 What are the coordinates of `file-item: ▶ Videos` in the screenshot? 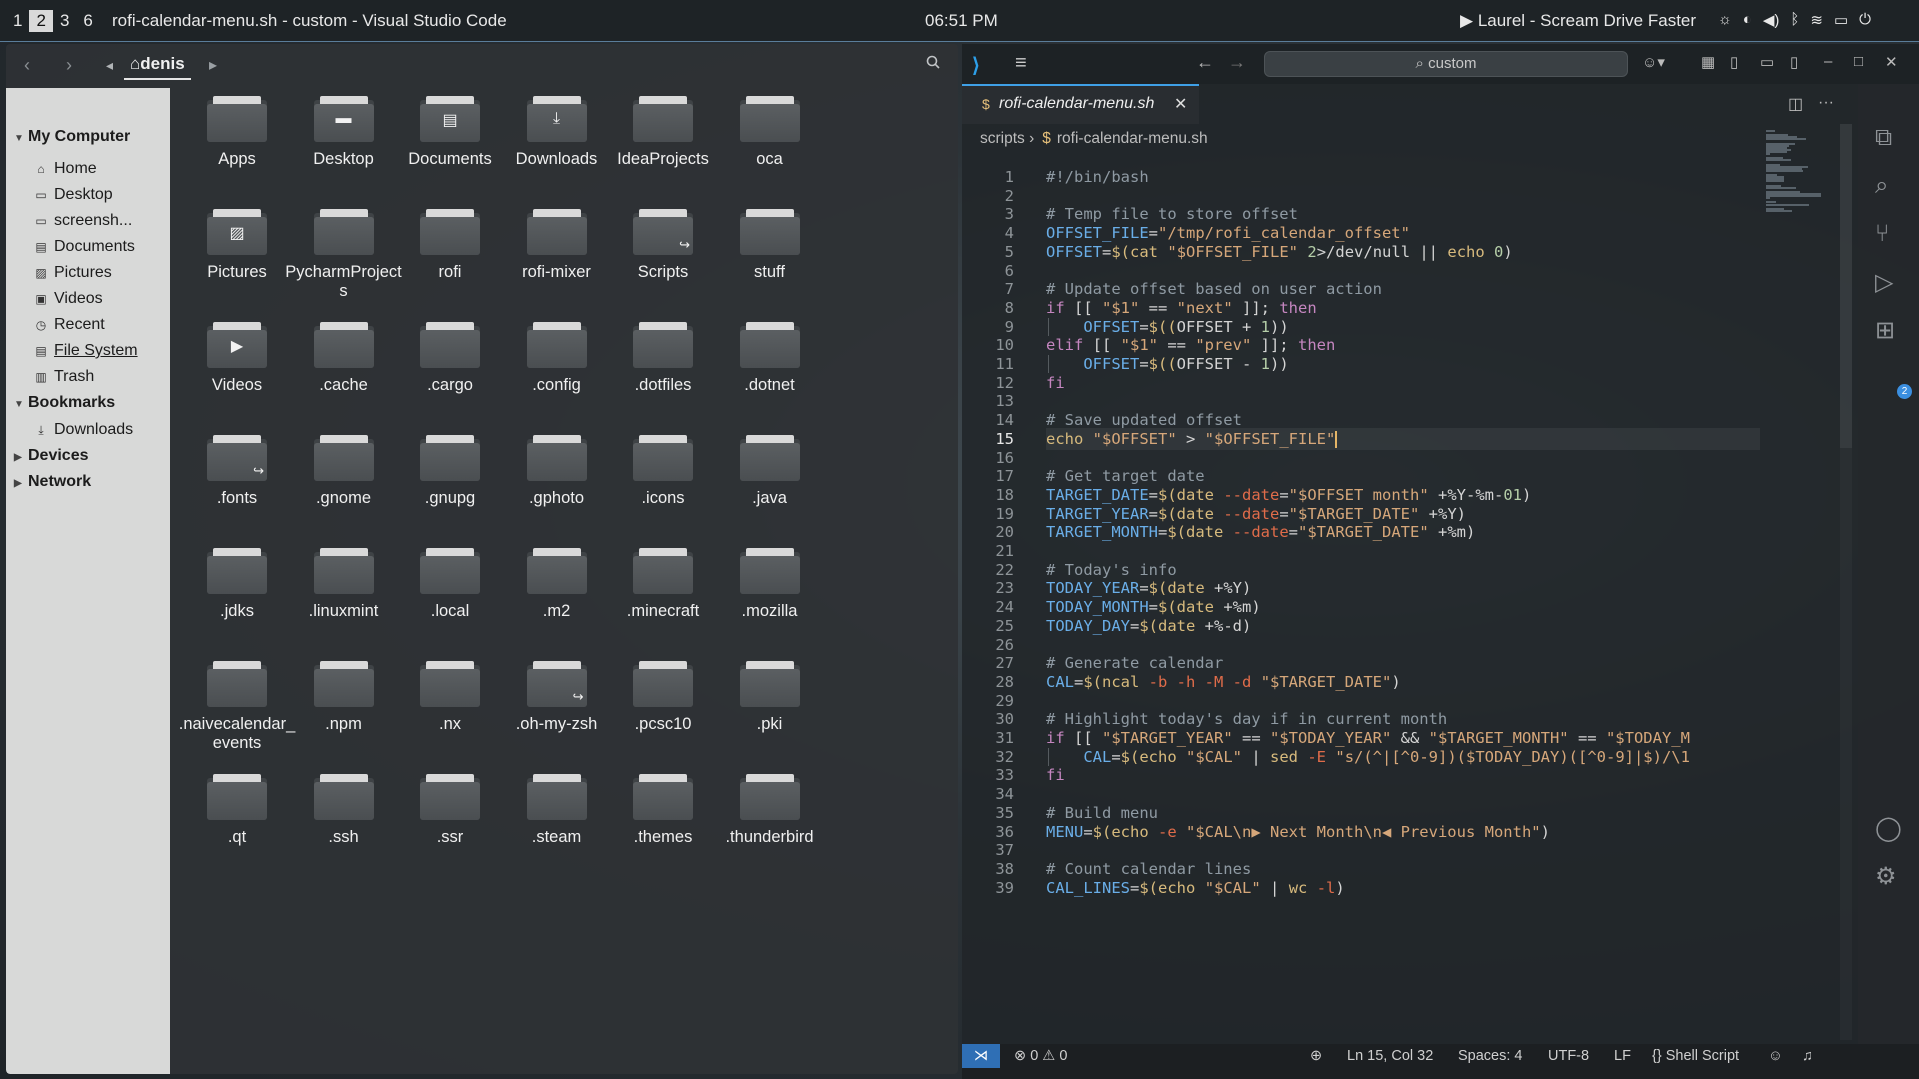 It's located at (237, 358).